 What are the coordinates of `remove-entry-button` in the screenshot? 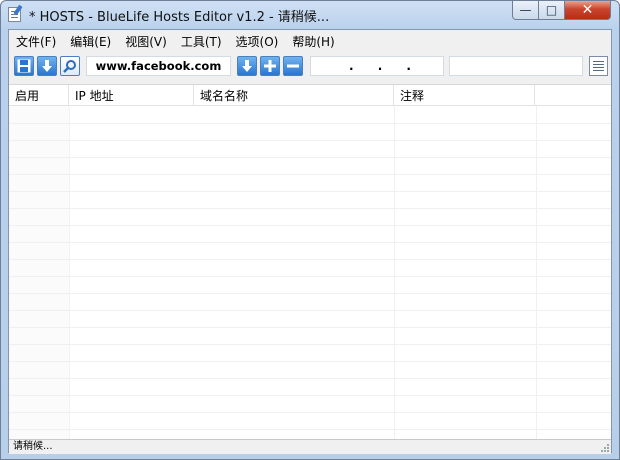 It's located at (293, 66).